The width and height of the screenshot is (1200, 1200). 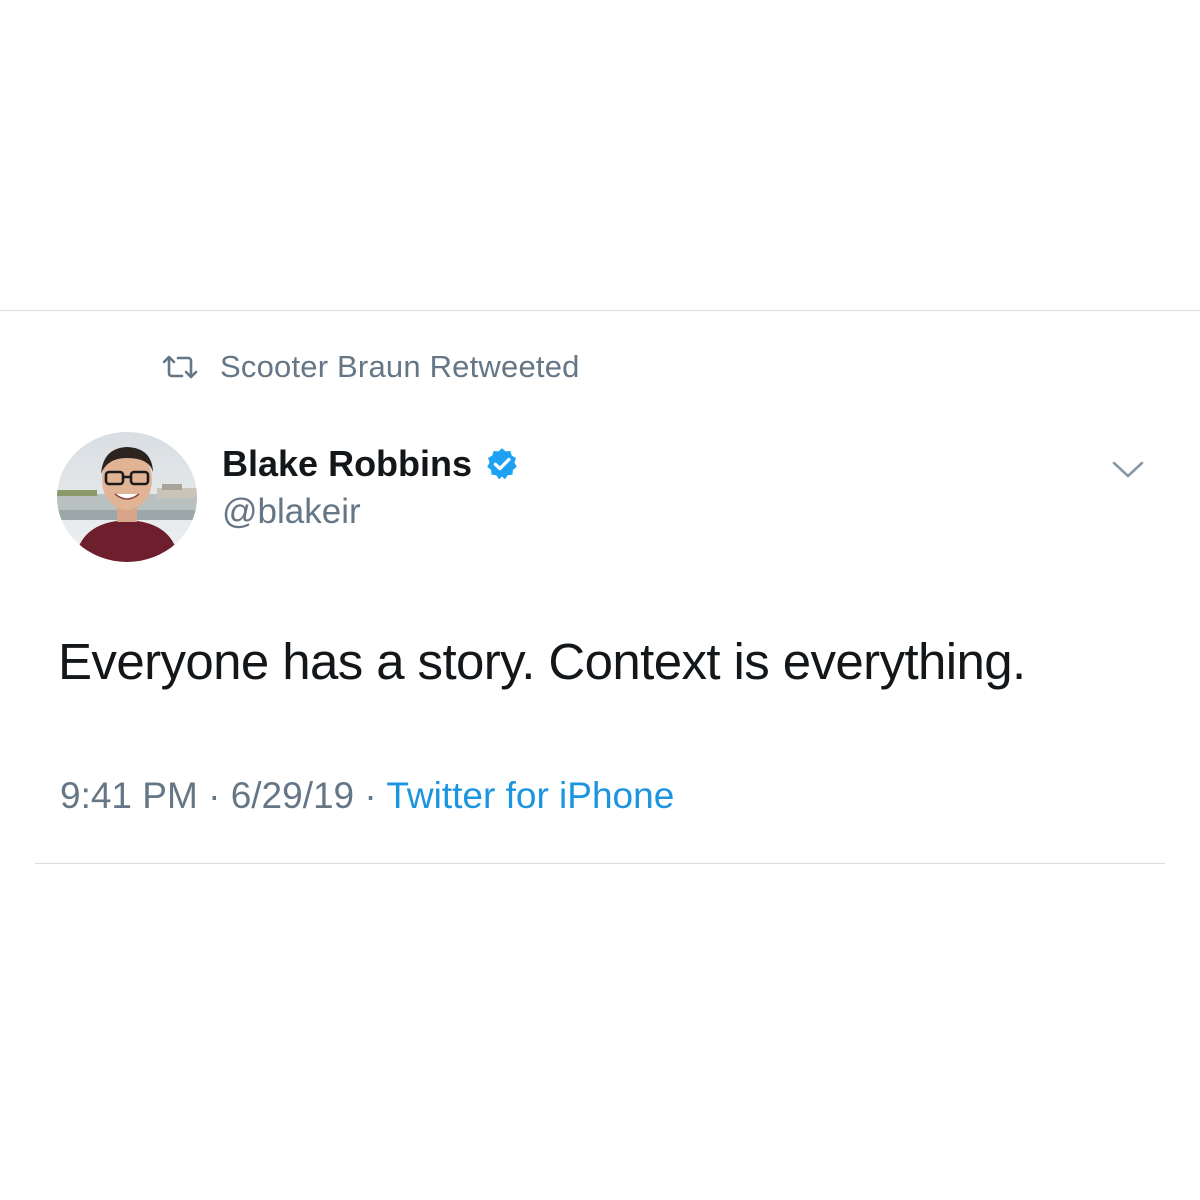 What do you see at coordinates (129, 795) in the screenshot?
I see `tweet-time: 9:41 PM` at bounding box center [129, 795].